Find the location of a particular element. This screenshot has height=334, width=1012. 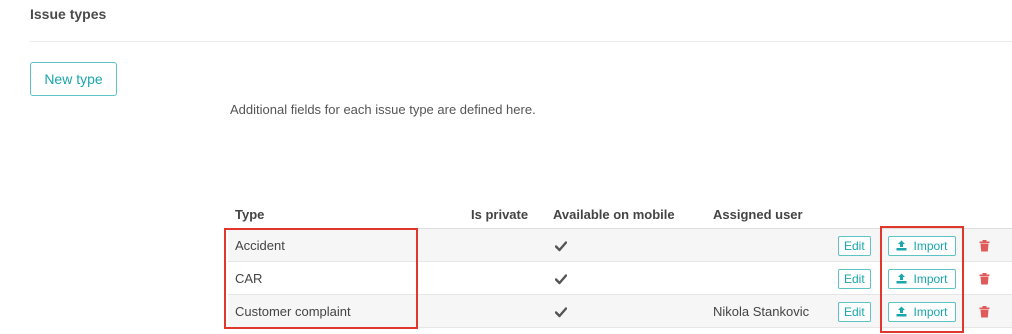

table-row: Accident Edit Import is located at coordinates (620, 245).